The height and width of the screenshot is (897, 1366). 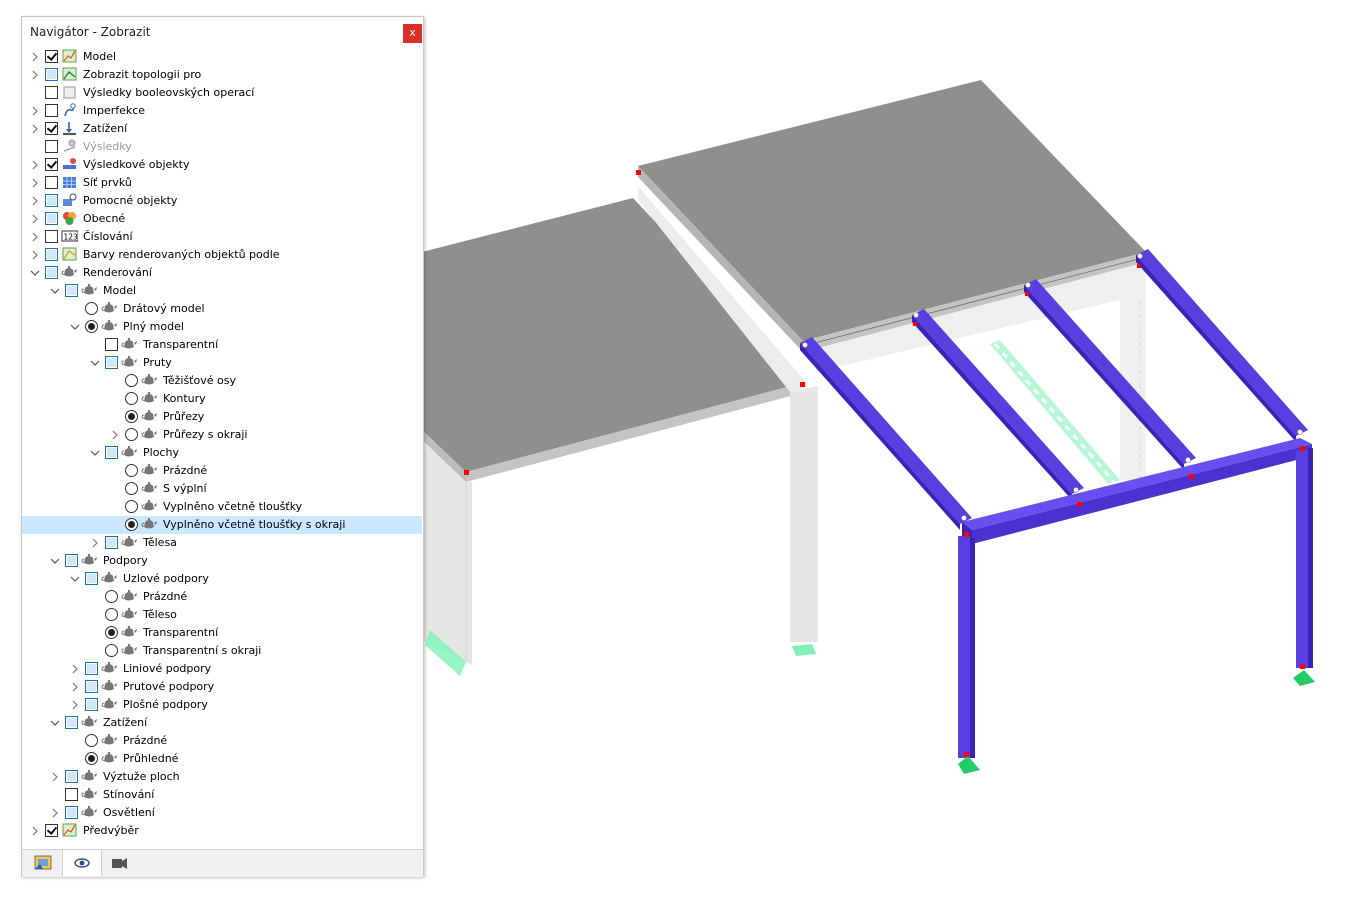 What do you see at coordinates (222, 687) in the screenshot?
I see `tree-item-prutové-podpory: Prutové podpory` at bounding box center [222, 687].